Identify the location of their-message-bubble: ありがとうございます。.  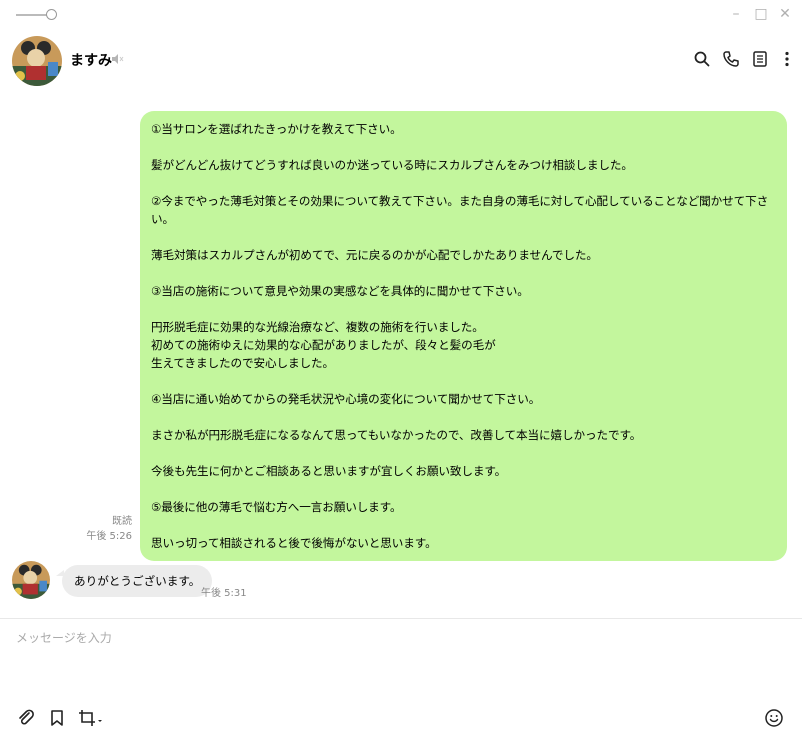
(137, 581).